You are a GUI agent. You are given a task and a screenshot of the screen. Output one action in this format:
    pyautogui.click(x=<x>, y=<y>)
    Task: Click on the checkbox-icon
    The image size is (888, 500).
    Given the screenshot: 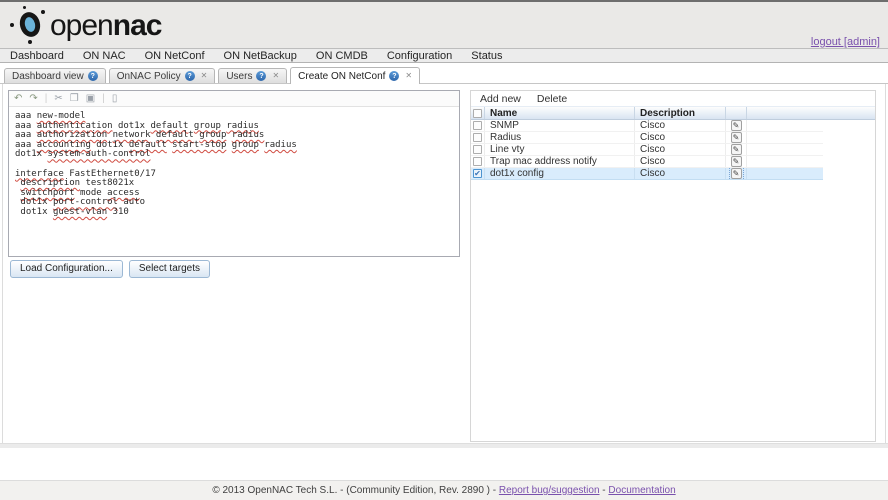 What is the action you would take?
    pyautogui.click(x=477, y=113)
    